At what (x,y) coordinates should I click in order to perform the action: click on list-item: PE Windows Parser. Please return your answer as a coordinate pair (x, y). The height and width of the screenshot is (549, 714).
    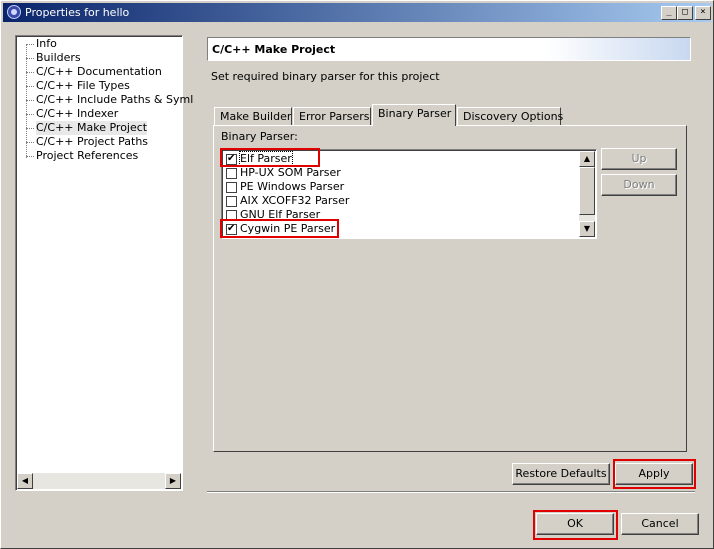
    Looking at the image, I should click on (285, 187).